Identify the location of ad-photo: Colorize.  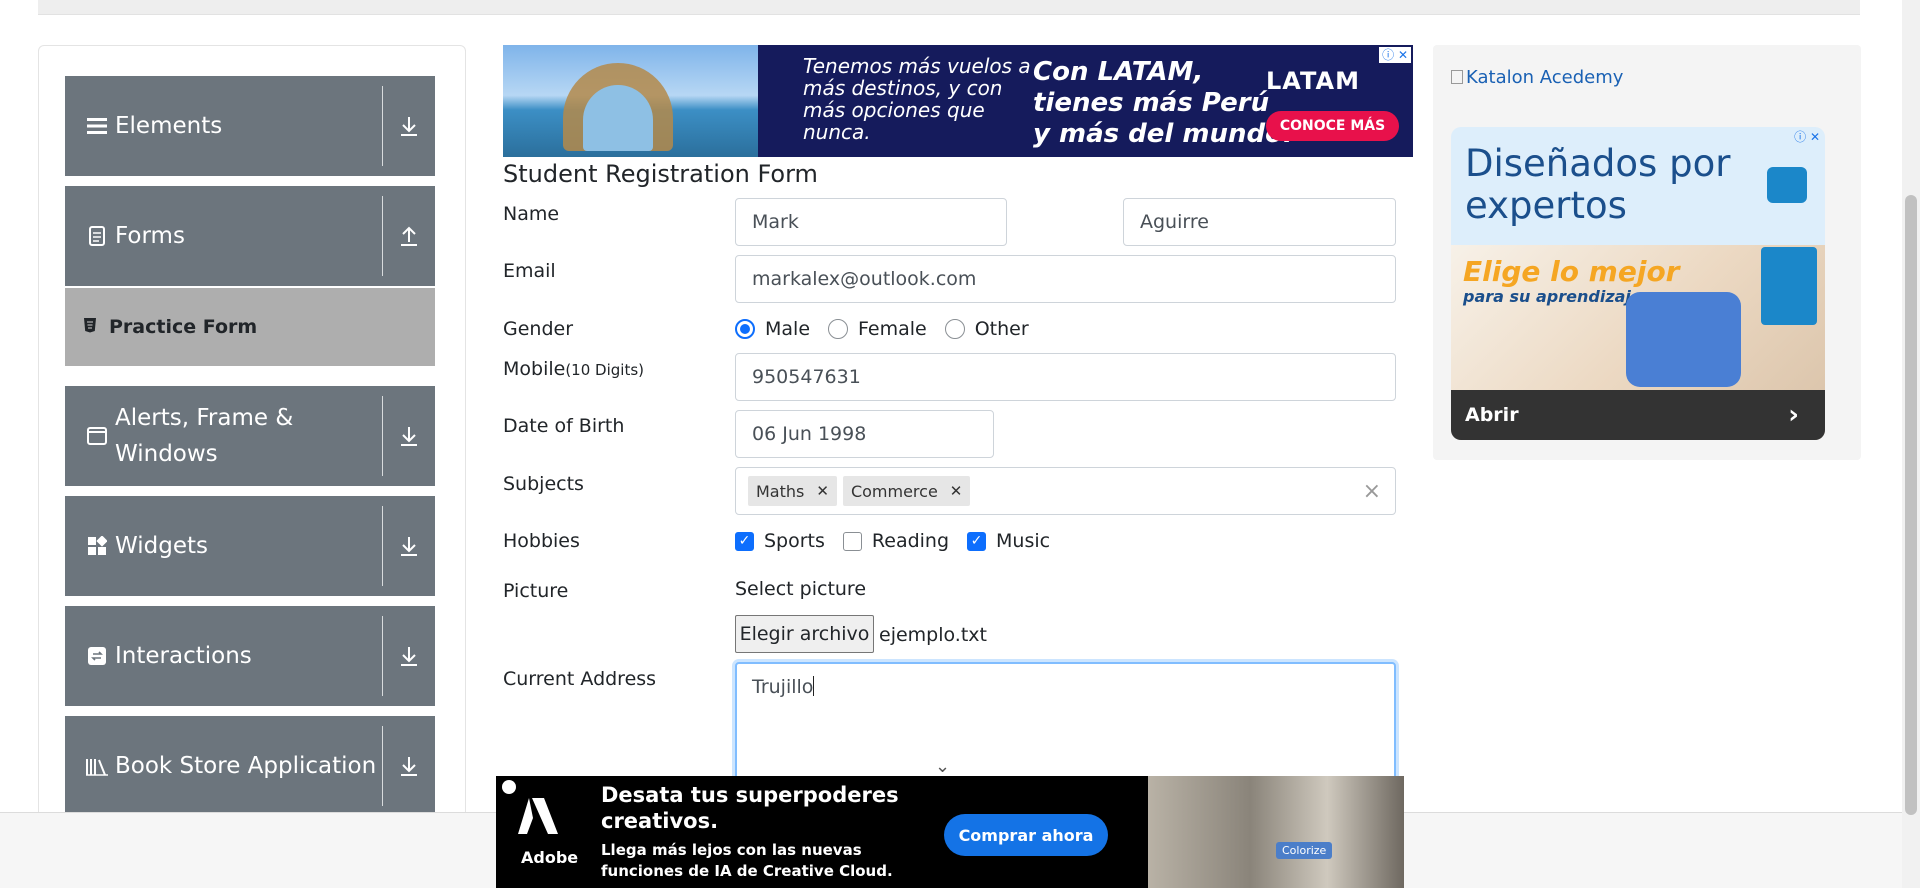
(1276, 832).